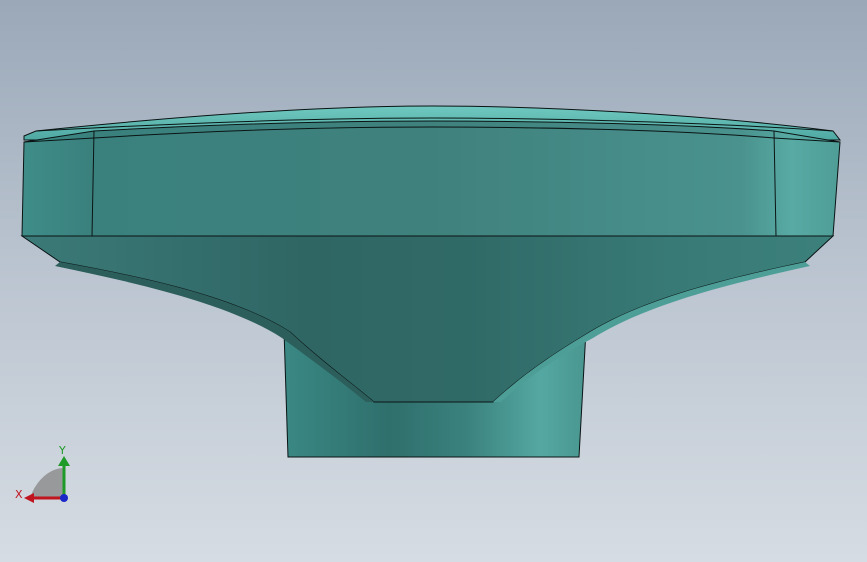 This screenshot has height=562, width=867. What do you see at coordinates (64, 461) in the screenshot?
I see `y-axis-arrow` at bounding box center [64, 461].